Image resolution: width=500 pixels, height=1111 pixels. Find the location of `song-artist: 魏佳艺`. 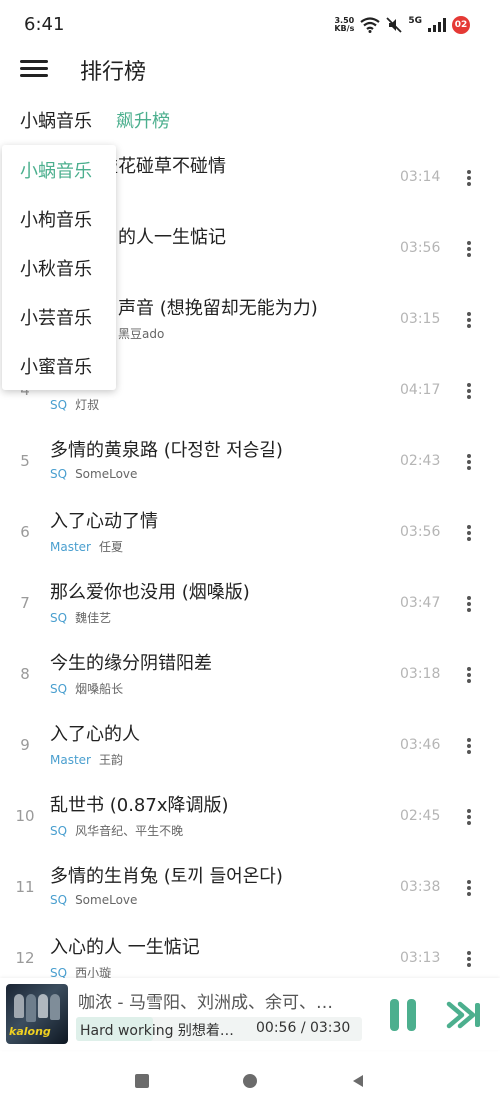

song-artist: 魏佳艺 is located at coordinates (93, 618).